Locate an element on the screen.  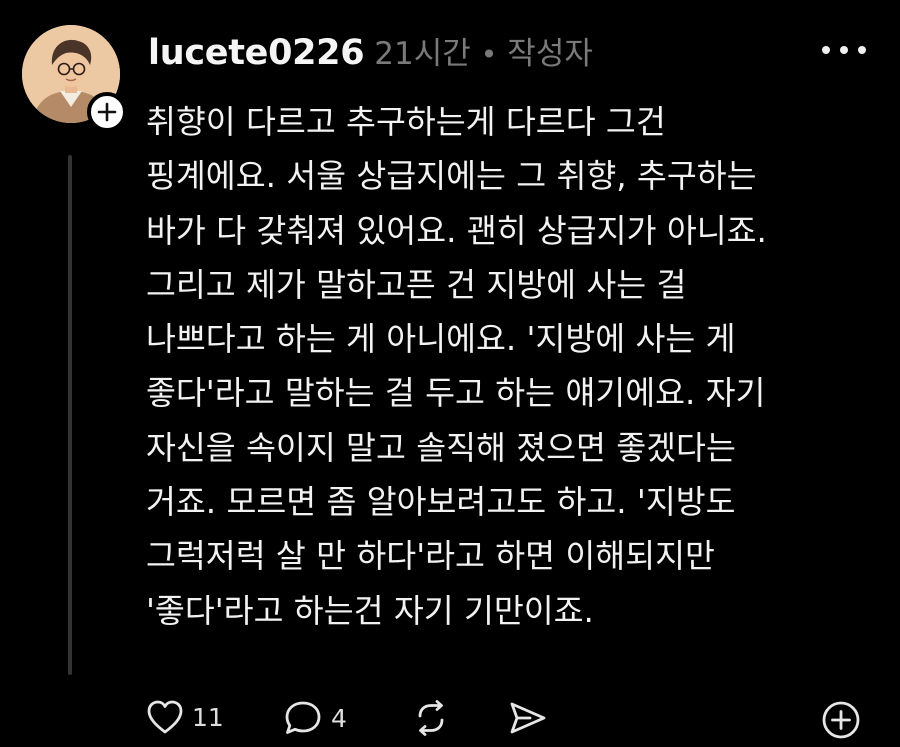
action-bar: 11 4 is located at coordinates (450, 721).